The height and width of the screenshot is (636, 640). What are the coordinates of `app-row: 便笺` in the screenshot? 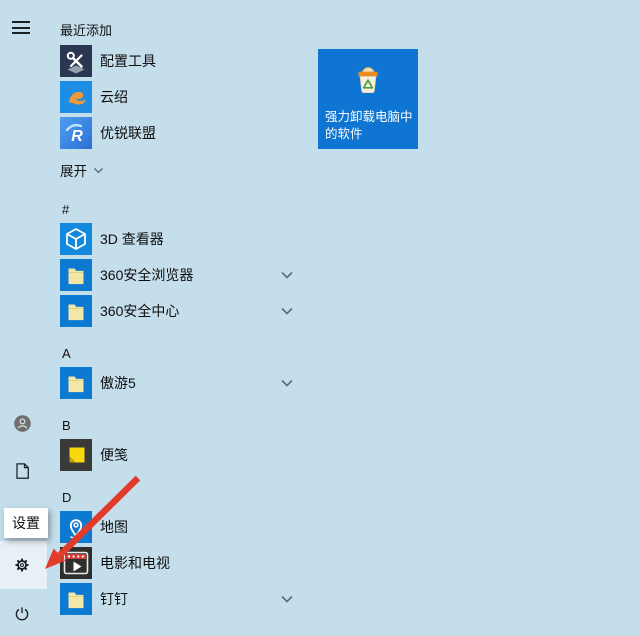 It's located at (182, 455).